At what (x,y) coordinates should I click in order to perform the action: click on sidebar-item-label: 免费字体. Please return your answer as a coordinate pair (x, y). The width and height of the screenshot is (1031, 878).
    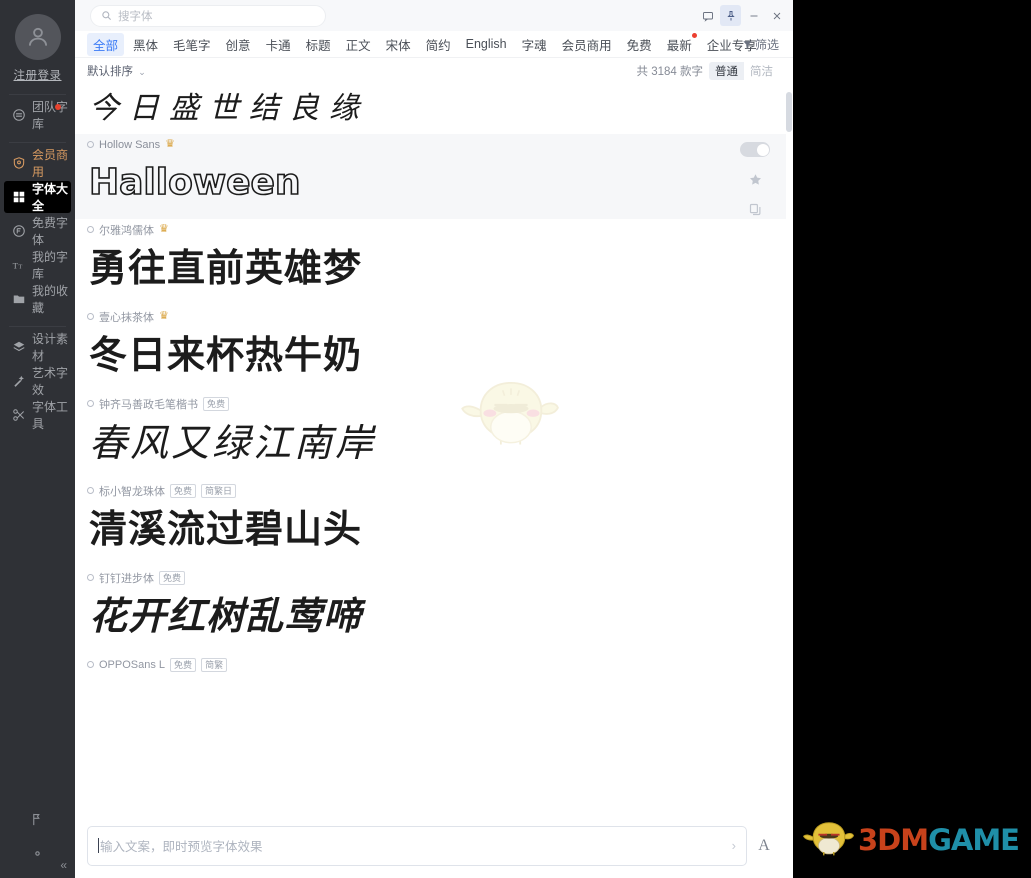
    Looking at the image, I should click on (50, 231).